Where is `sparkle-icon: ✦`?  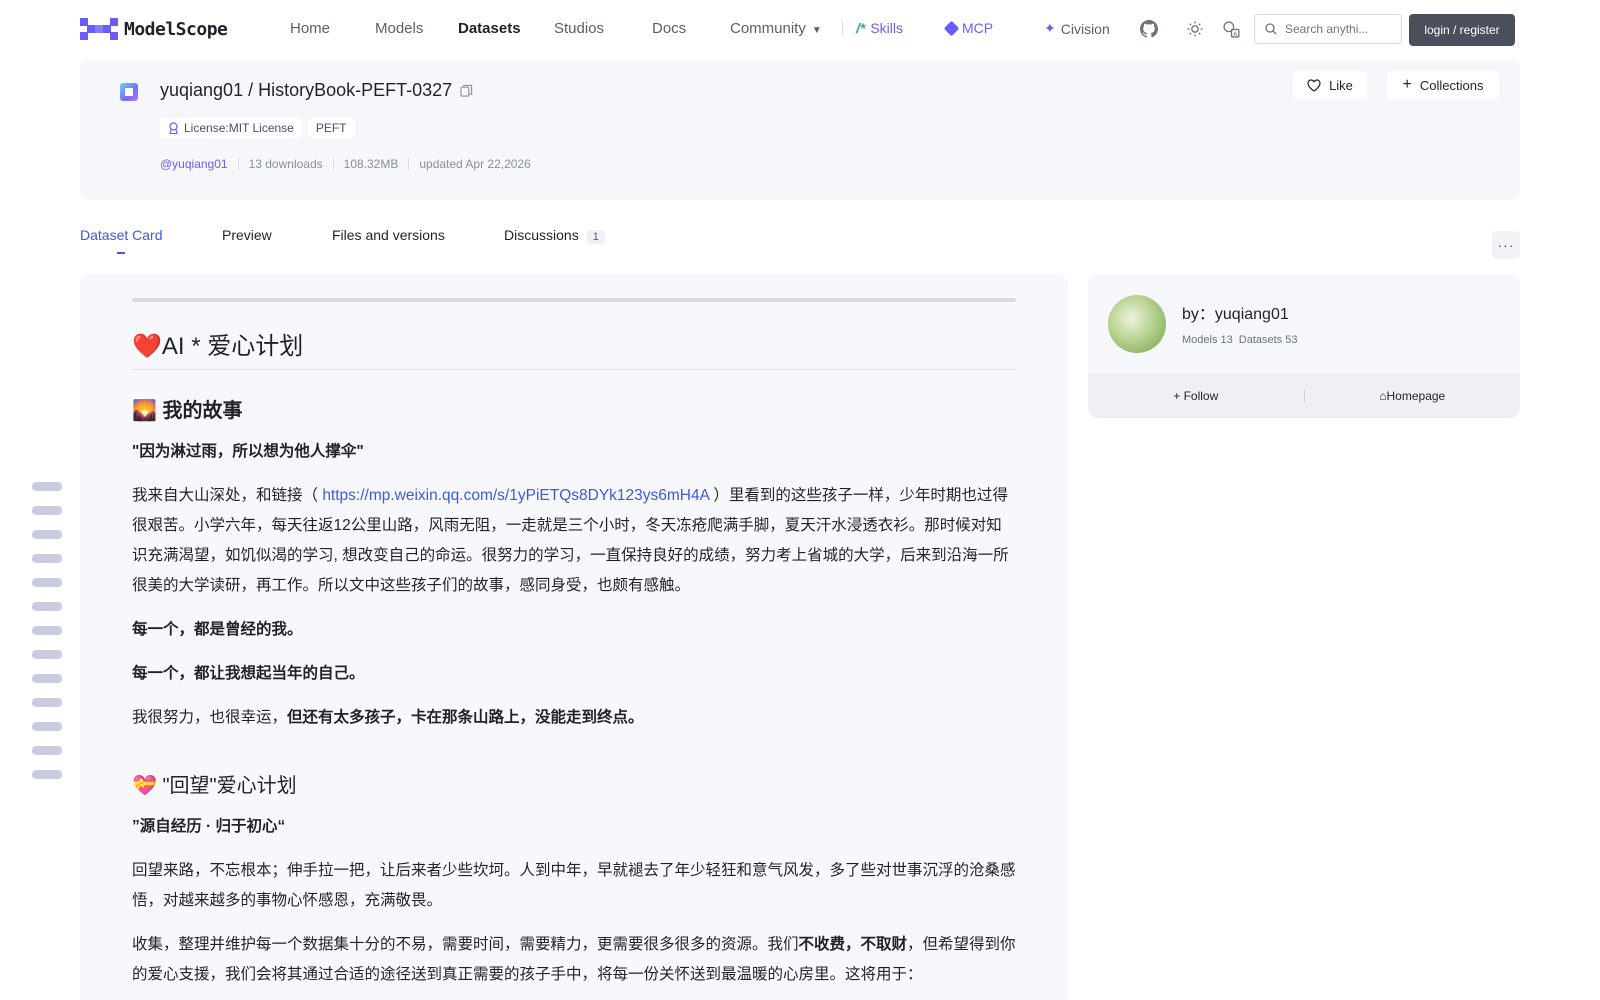
sparkle-icon: ✦ is located at coordinates (1050, 28).